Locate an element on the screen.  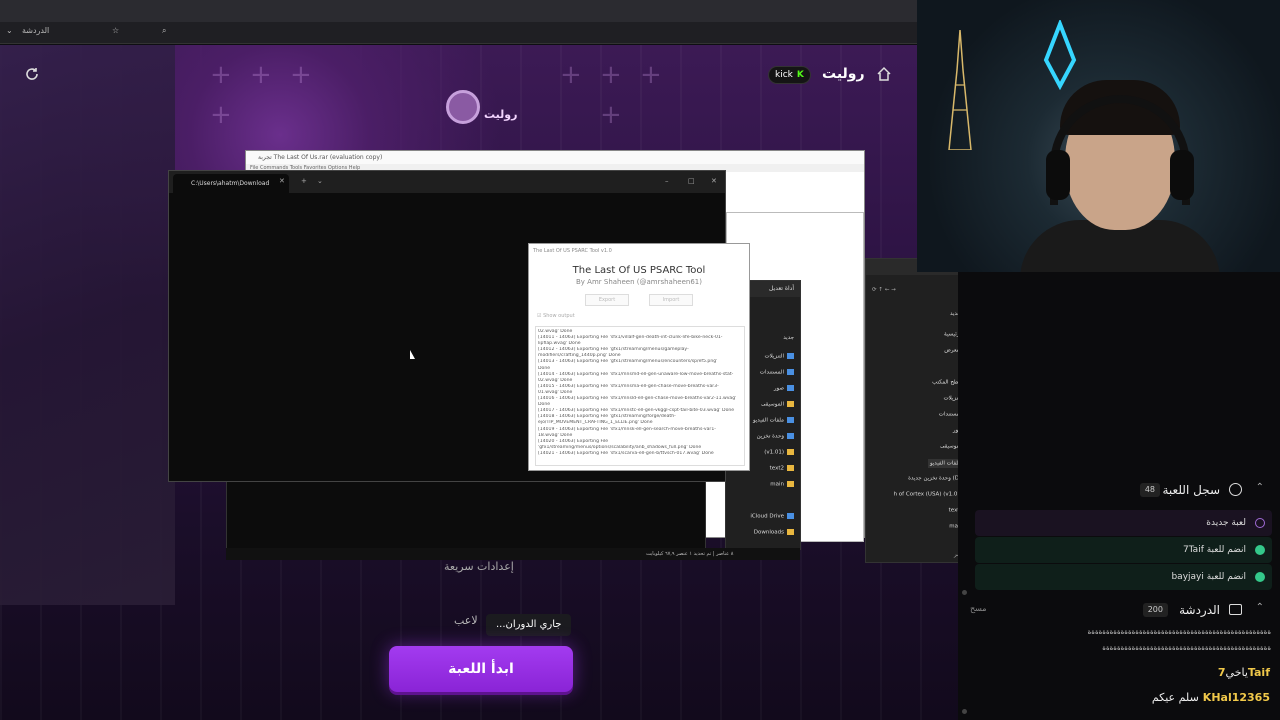
explorer-mini-item: صور is located at coordinates (784, 388).